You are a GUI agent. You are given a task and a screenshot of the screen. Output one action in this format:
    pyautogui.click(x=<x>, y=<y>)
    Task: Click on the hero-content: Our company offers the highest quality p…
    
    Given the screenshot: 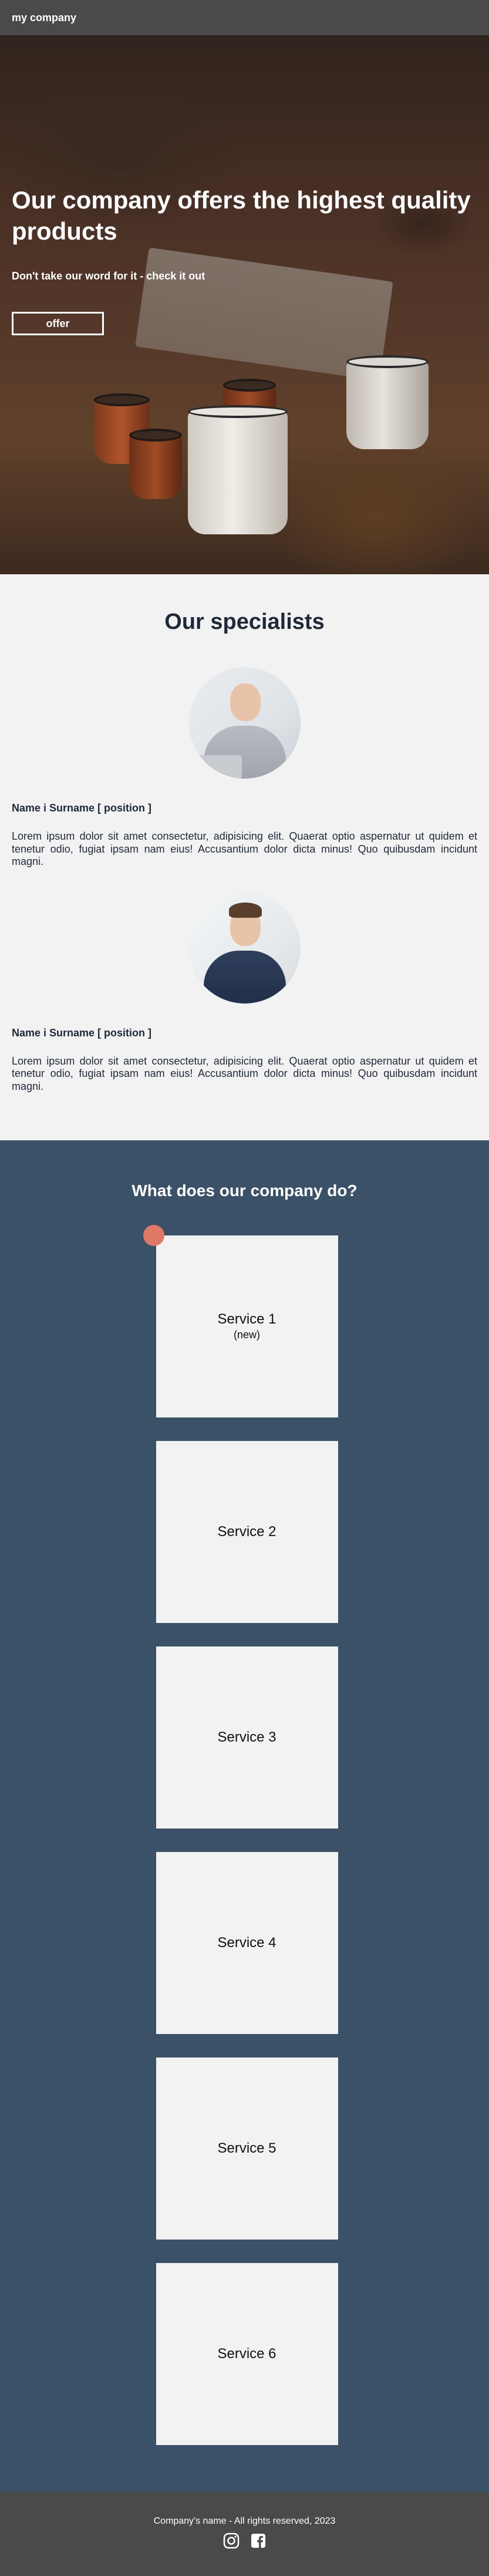 What is the action you would take?
    pyautogui.click(x=241, y=260)
    